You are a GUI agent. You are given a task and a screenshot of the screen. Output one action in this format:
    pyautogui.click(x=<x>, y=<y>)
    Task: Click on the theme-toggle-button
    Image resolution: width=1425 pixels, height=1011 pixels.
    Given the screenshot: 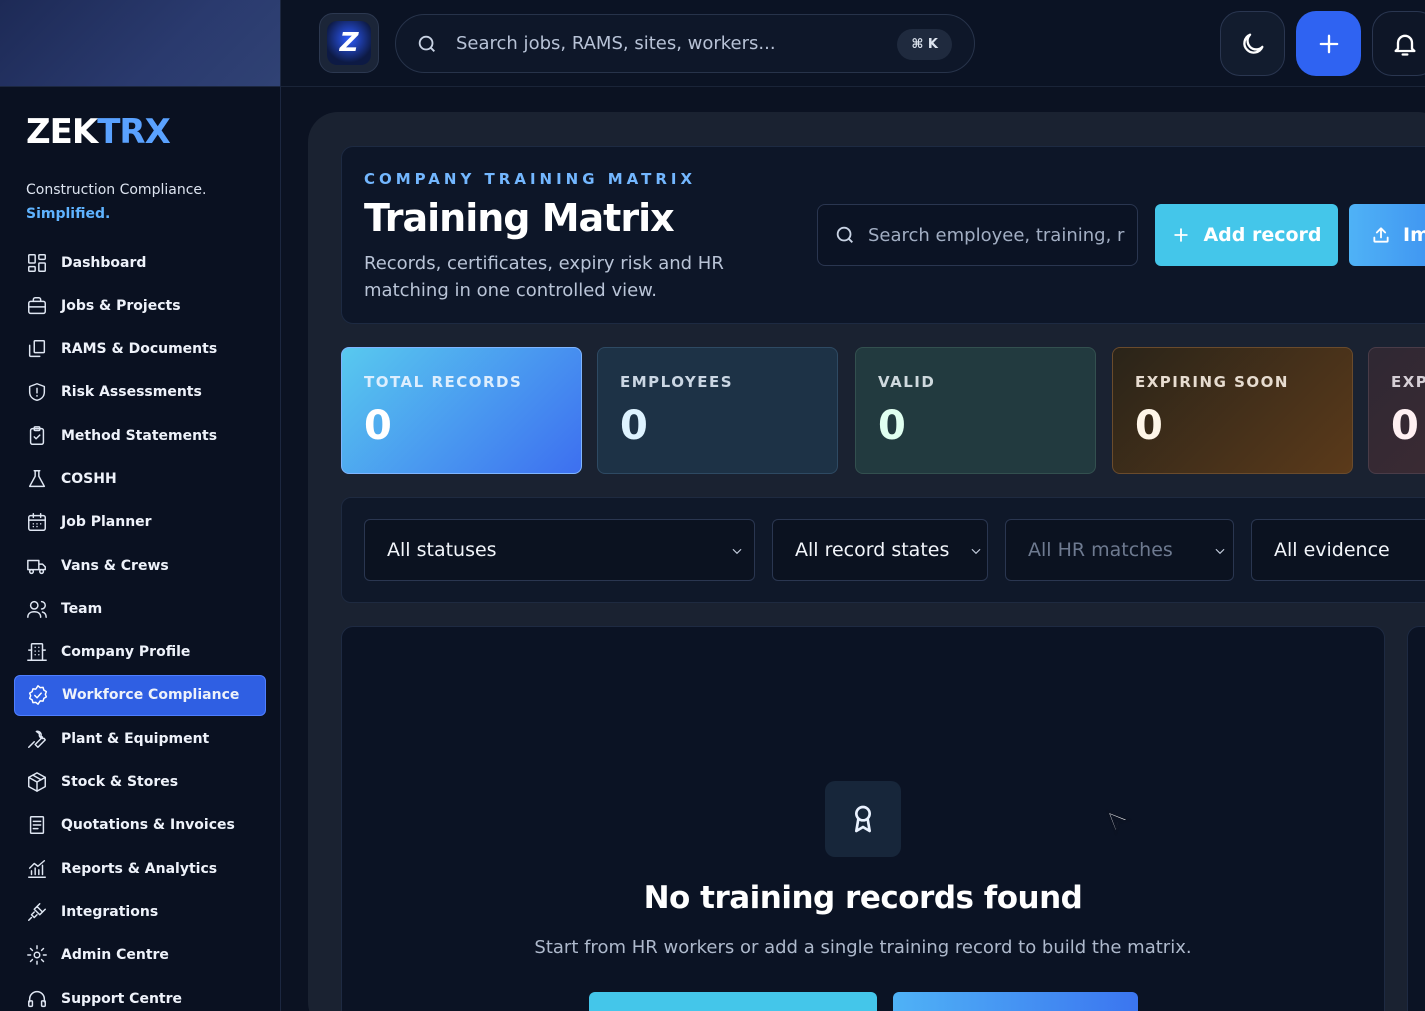 What is the action you would take?
    pyautogui.click(x=1252, y=43)
    